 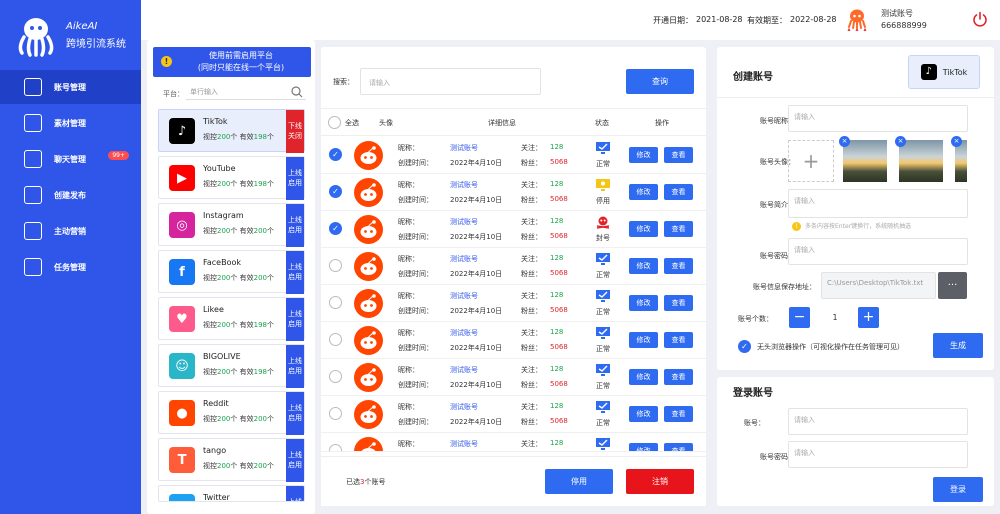 I want to click on user-avatar-icon, so click(x=857, y=20).